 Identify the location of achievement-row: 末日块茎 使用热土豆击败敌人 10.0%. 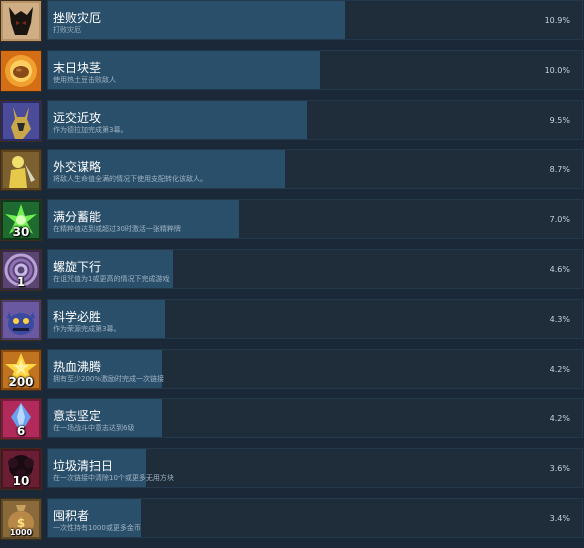
(292, 75).